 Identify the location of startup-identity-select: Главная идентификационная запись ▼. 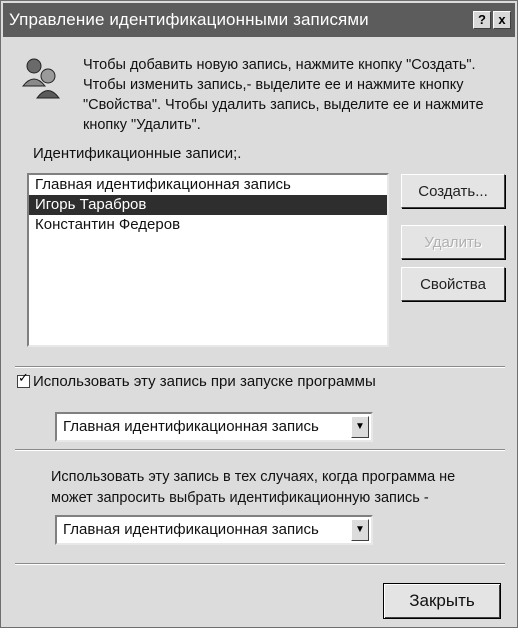
(214, 427).